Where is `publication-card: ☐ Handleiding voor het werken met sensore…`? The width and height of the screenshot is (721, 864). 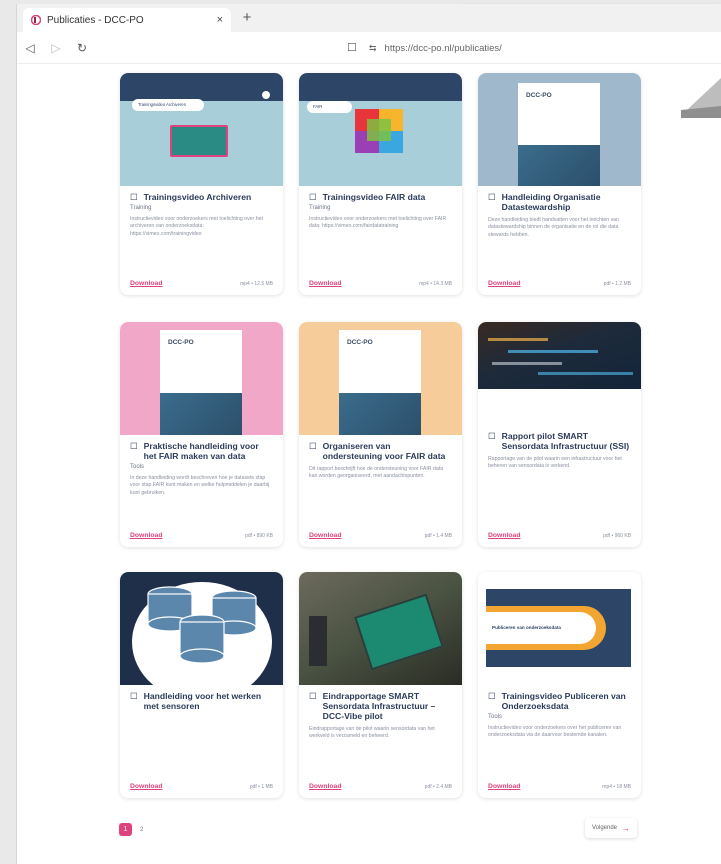
publication-card: ☐ Handleiding voor het werken met sensore… is located at coordinates (201, 685).